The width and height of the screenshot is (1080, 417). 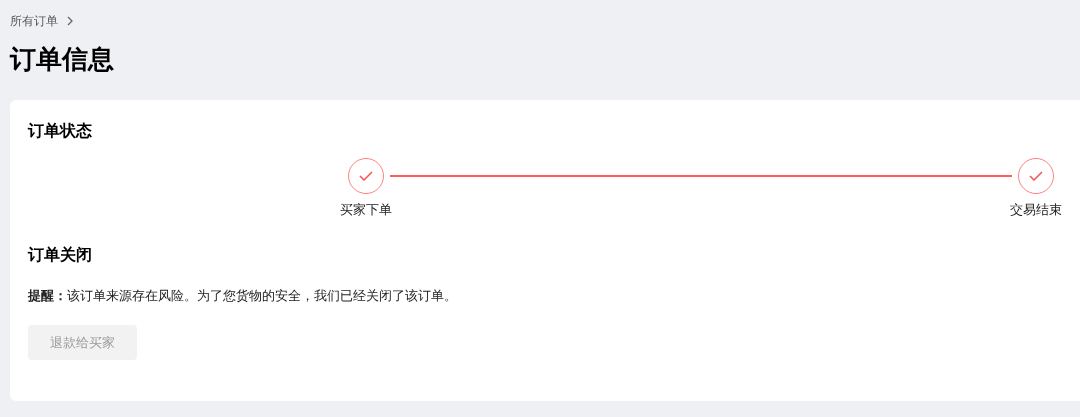 What do you see at coordinates (60, 254) in the screenshot?
I see `section-heading: 订单关闭` at bounding box center [60, 254].